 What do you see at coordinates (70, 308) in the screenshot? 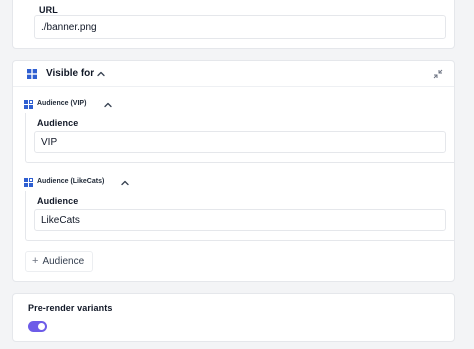
I see `prerender-label: Pre-render variants` at bounding box center [70, 308].